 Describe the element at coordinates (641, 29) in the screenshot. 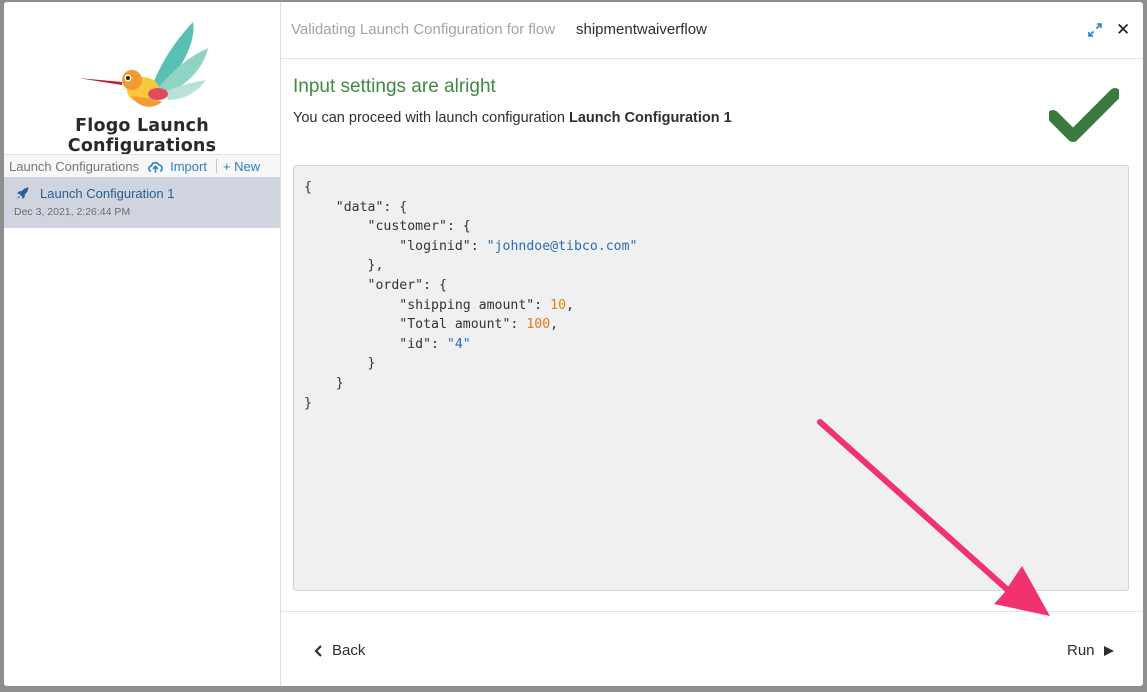

I see `flow-name: shipmentwaiverflow` at that location.